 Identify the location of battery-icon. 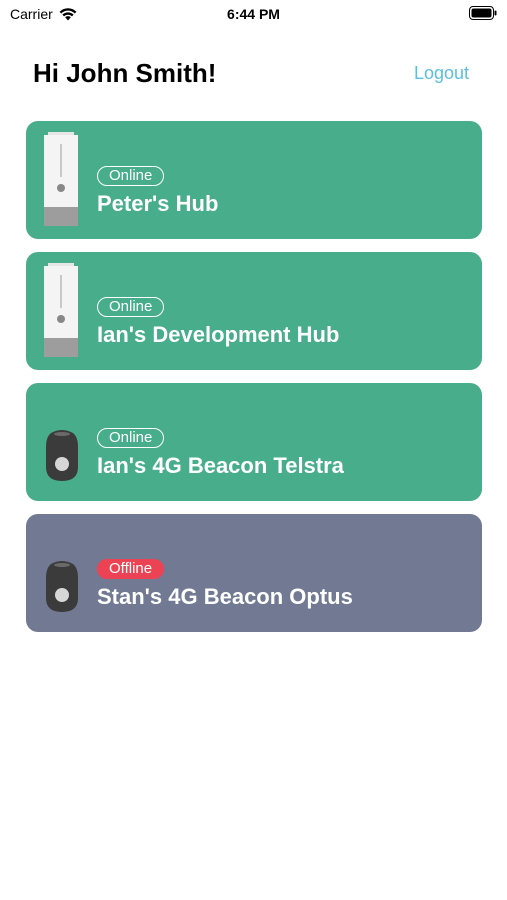
(483, 14).